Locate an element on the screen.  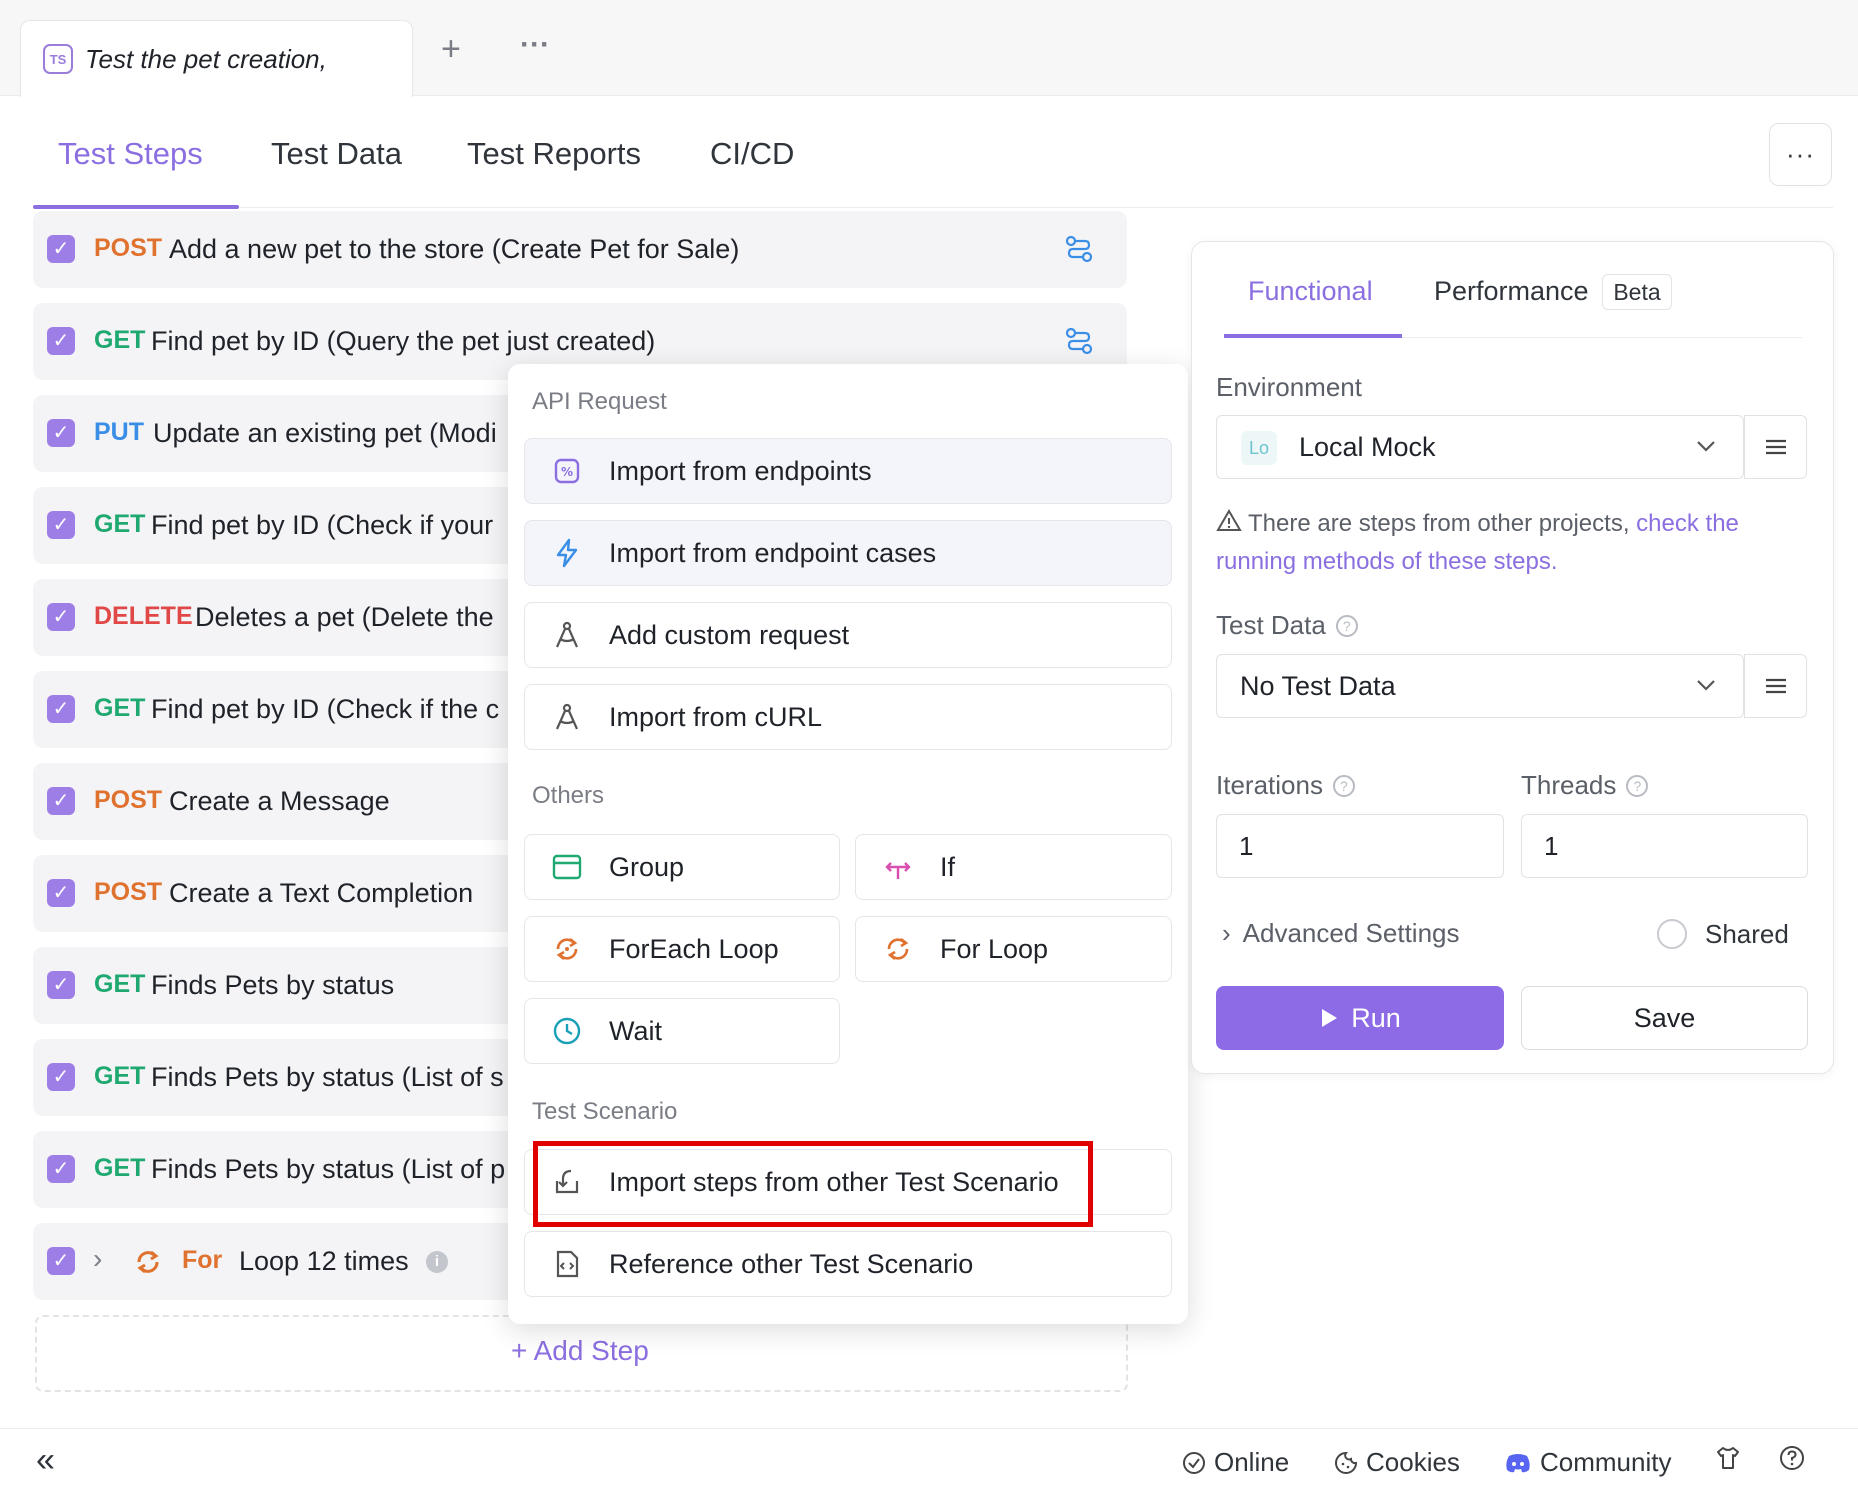
menu-item-group: Group is located at coordinates (682, 867).